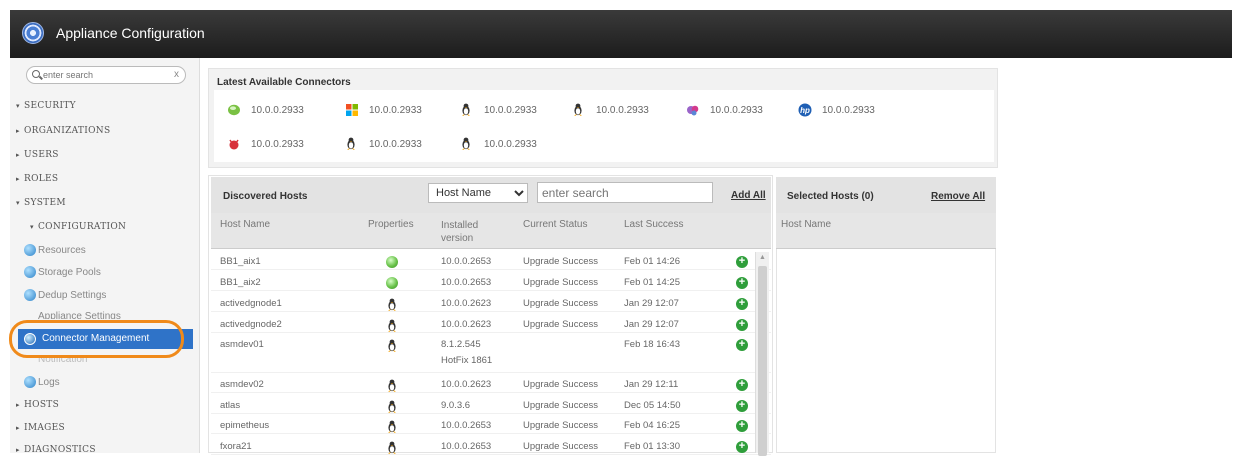 This screenshot has height=457, width=1242. Describe the element at coordinates (478, 193) in the screenshot. I see `host-filter-select: Host Name` at that location.